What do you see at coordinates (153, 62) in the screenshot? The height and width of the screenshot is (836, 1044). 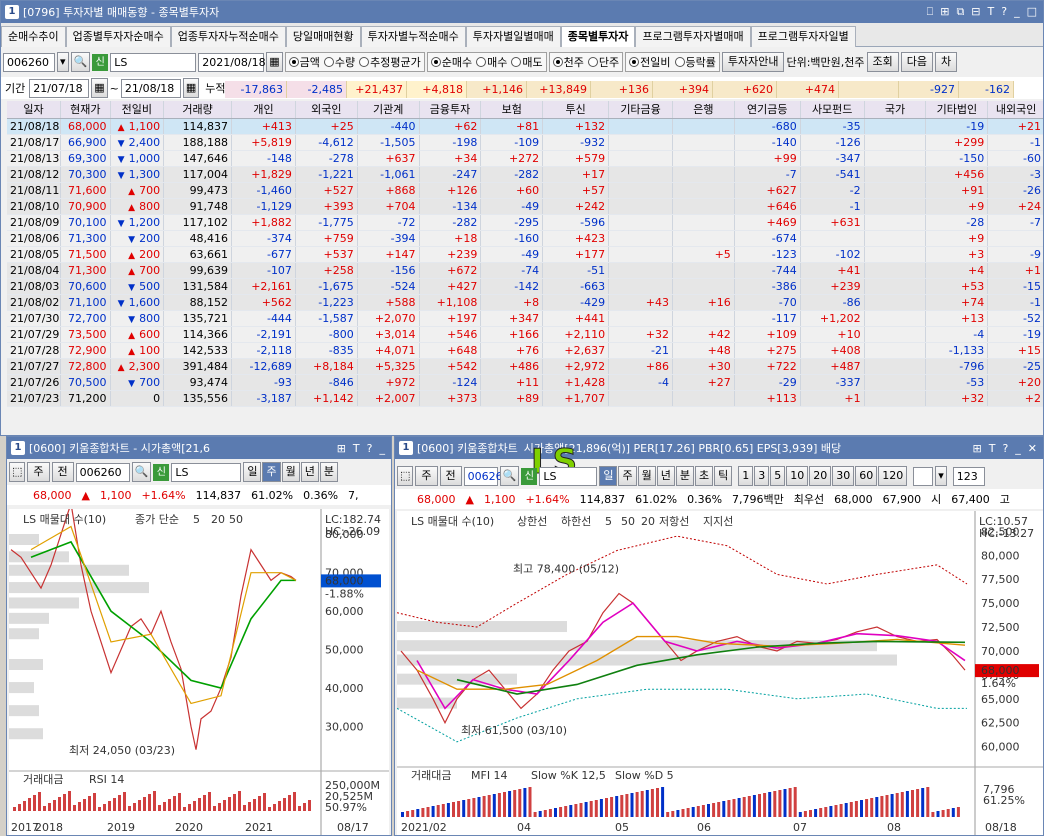 I see `stock-name-field: LS` at bounding box center [153, 62].